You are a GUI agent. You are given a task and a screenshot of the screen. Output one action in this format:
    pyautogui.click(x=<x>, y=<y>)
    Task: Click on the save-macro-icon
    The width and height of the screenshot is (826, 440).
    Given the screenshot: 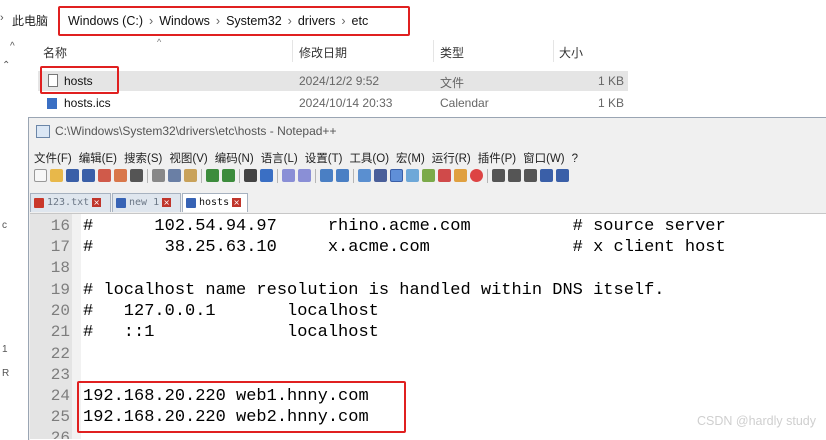 What is the action you would take?
    pyautogui.click(x=562, y=176)
    